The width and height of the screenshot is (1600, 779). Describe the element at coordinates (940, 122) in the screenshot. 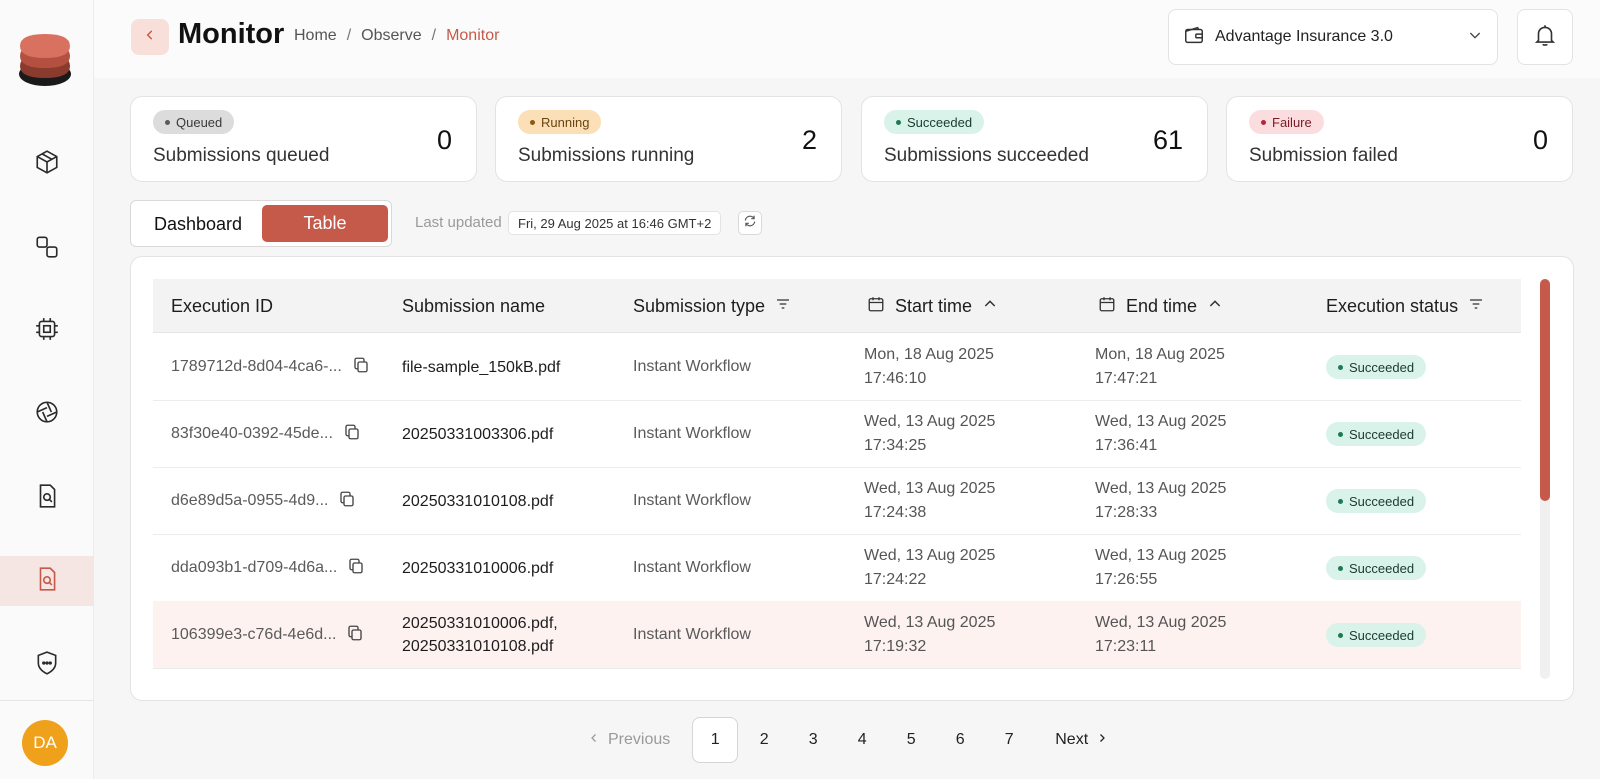

I see `badge-label: Succeeded` at that location.